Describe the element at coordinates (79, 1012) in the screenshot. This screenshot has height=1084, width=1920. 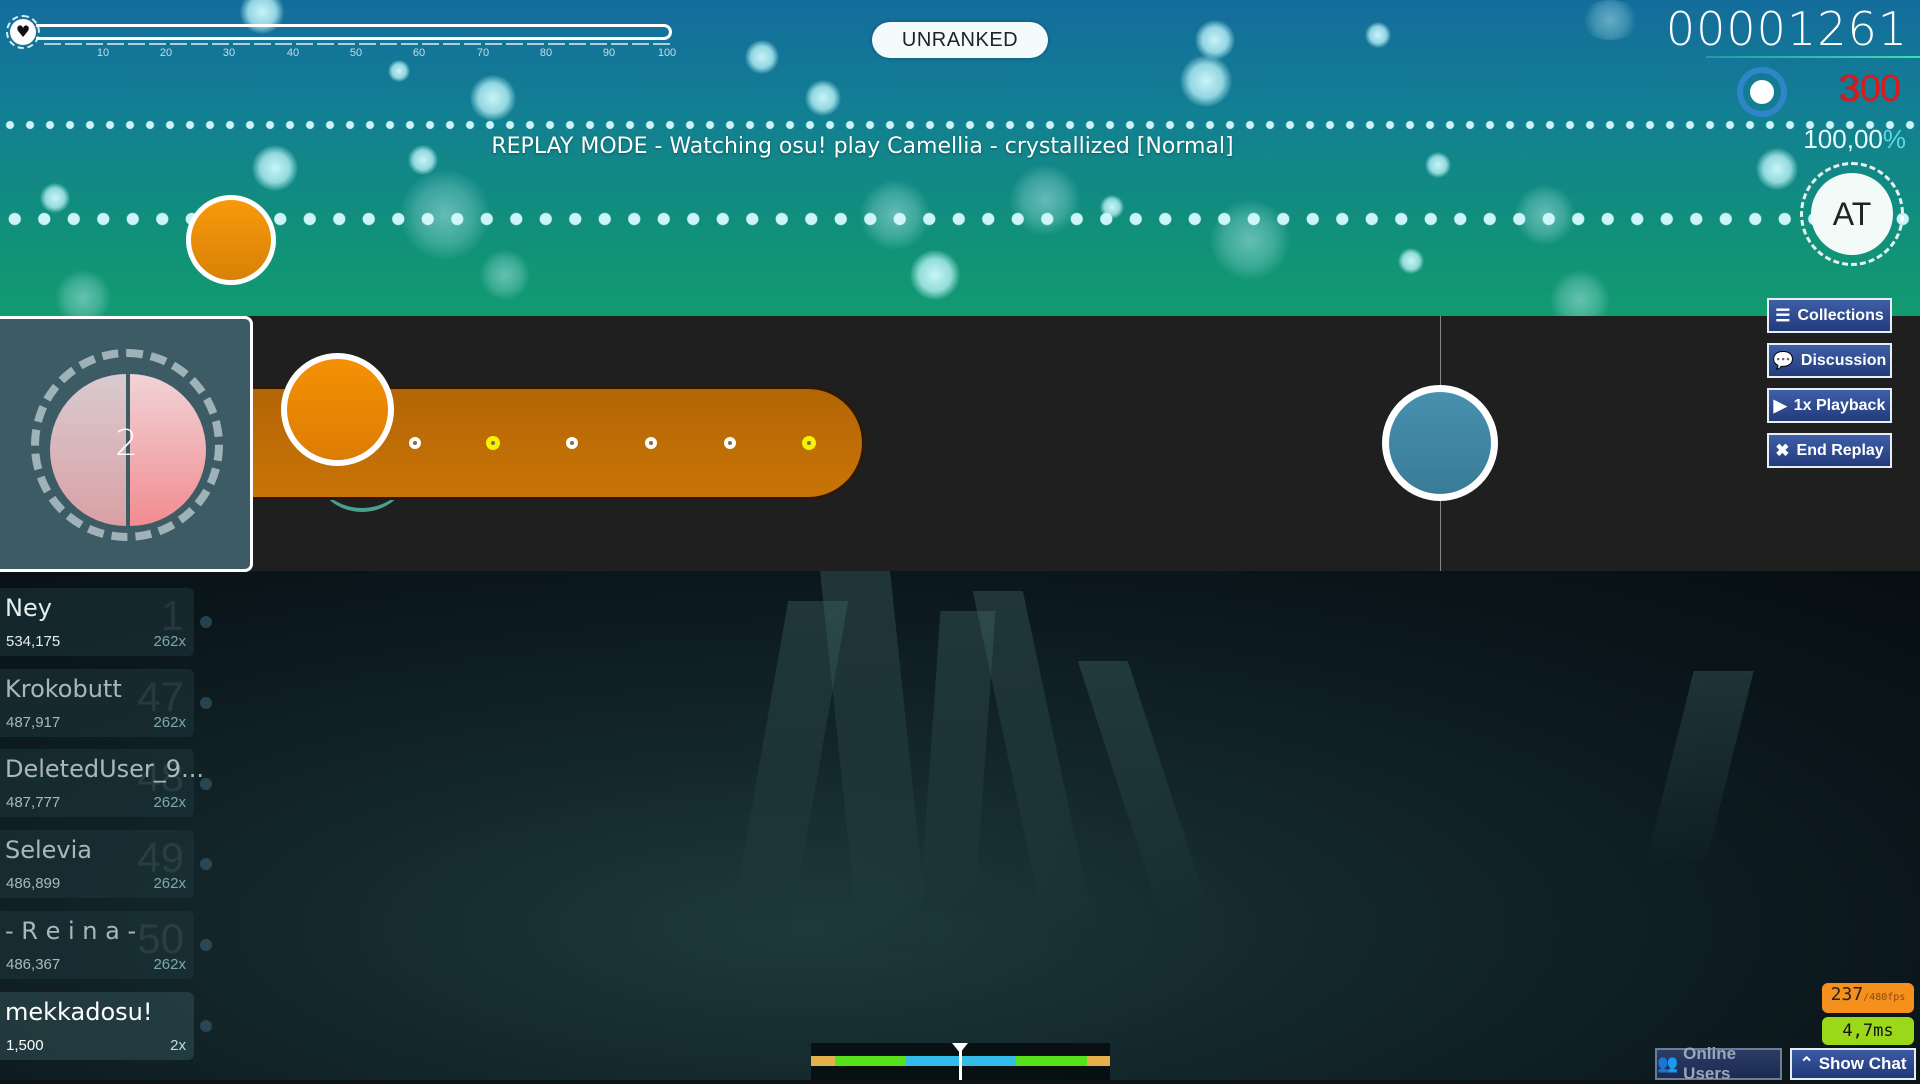
I see `leaderboard-player-name: mekkadosu!` at that location.